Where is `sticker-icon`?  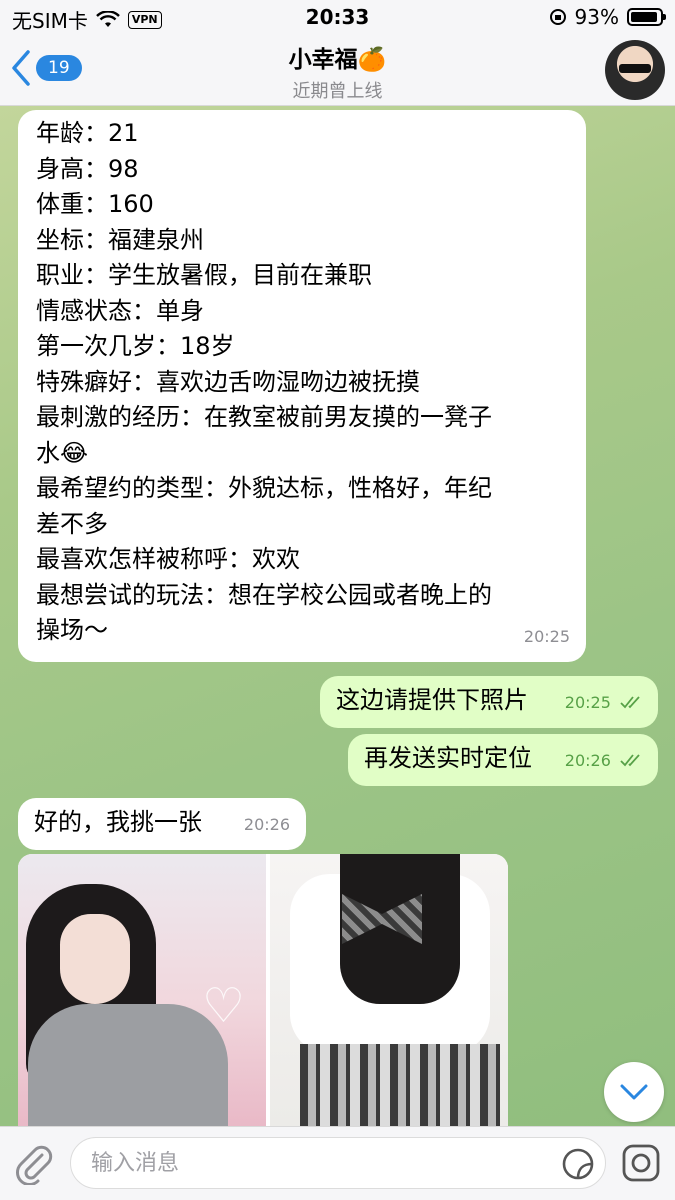
sticker-icon is located at coordinates (578, 1164).